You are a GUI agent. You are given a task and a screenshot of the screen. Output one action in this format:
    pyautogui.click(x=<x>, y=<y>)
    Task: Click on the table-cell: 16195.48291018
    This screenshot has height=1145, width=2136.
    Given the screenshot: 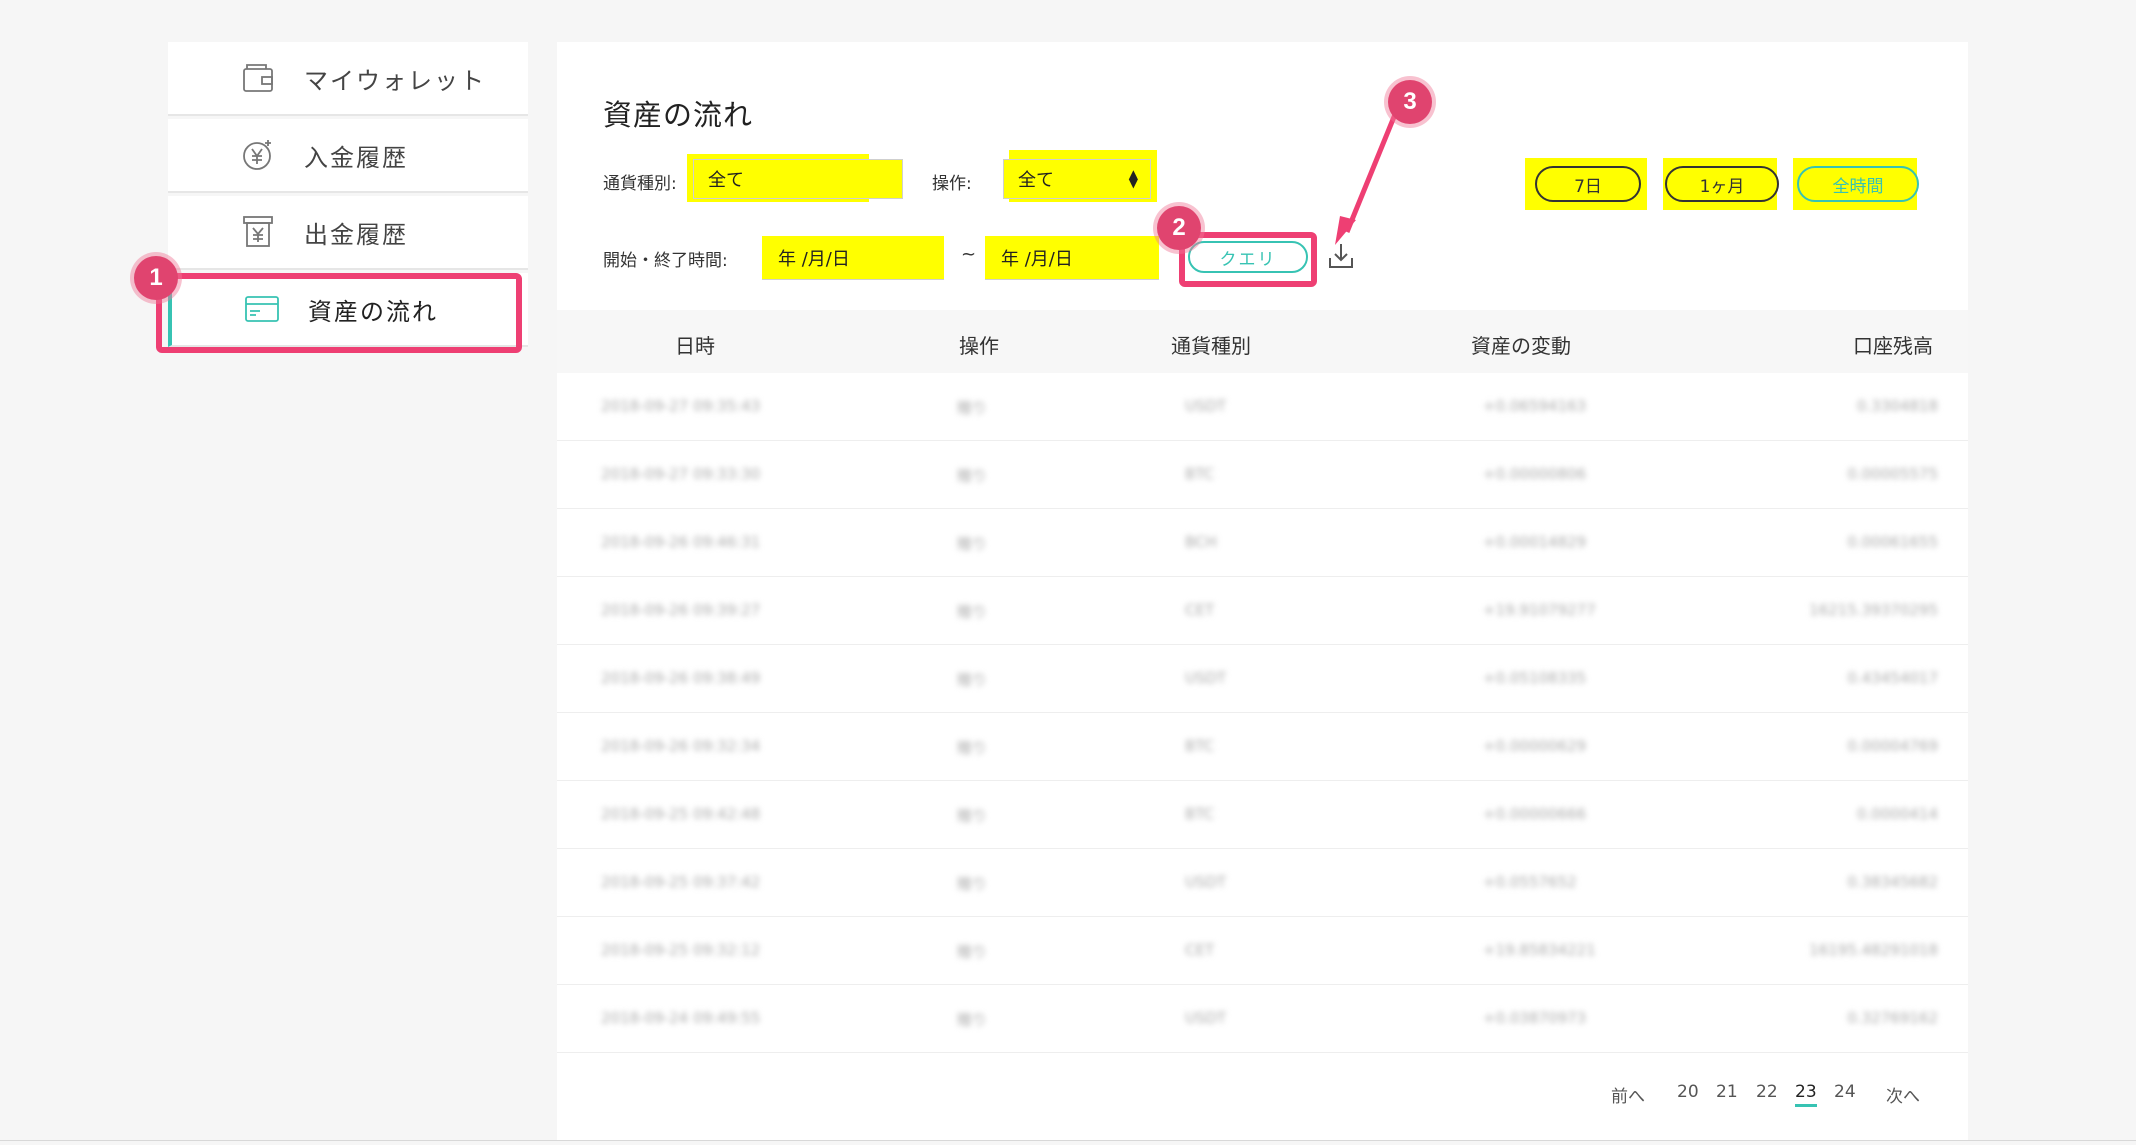 What is the action you would take?
    pyautogui.click(x=1873, y=950)
    